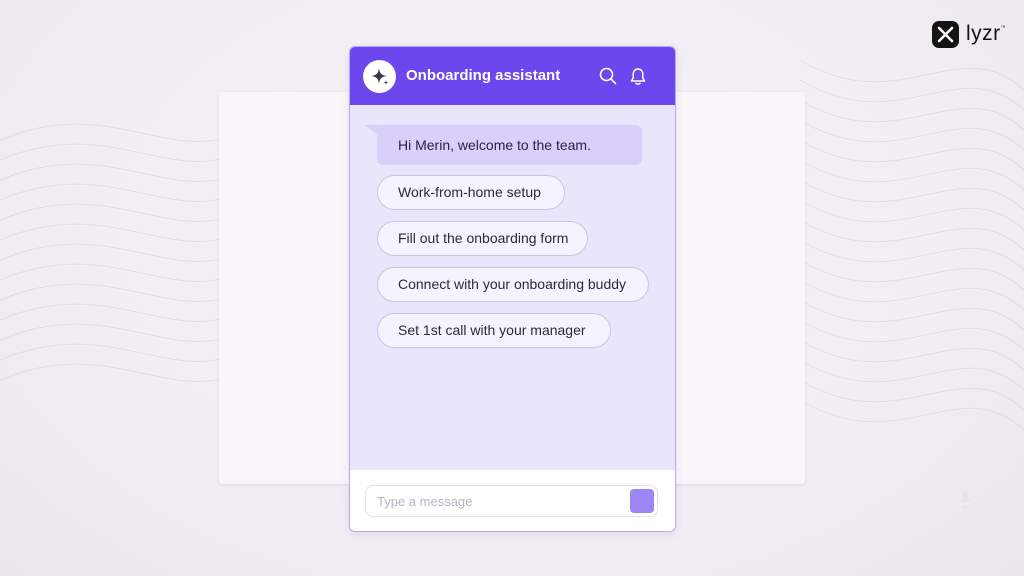 This screenshot has height=576, width=1024. I want to click on message-input, so click(511, 501).